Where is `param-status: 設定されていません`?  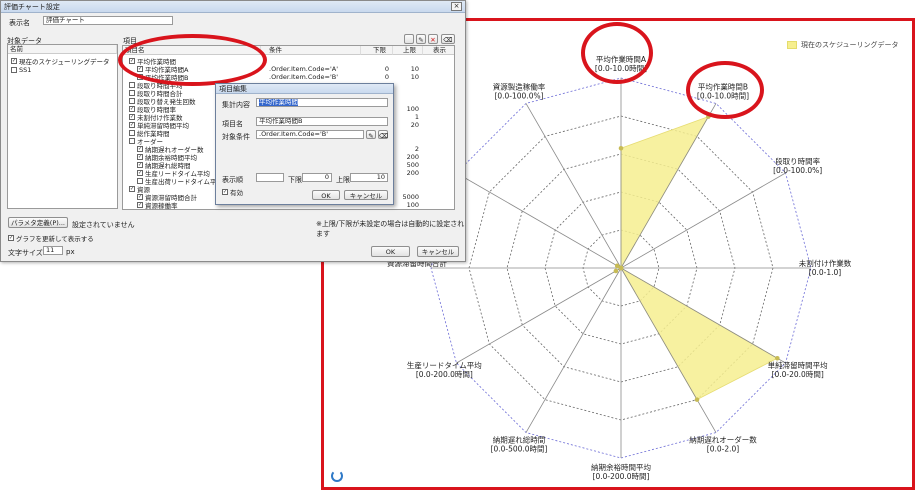
param-status: 設定されていません is located at coordinates (103, 225).